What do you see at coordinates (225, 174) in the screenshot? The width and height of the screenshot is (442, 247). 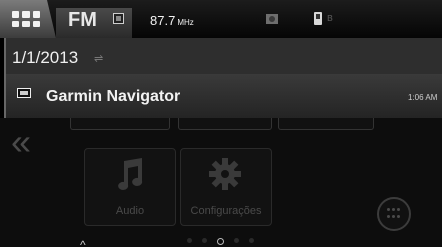 I see `gear-icon` at bounding box center [225, 174].